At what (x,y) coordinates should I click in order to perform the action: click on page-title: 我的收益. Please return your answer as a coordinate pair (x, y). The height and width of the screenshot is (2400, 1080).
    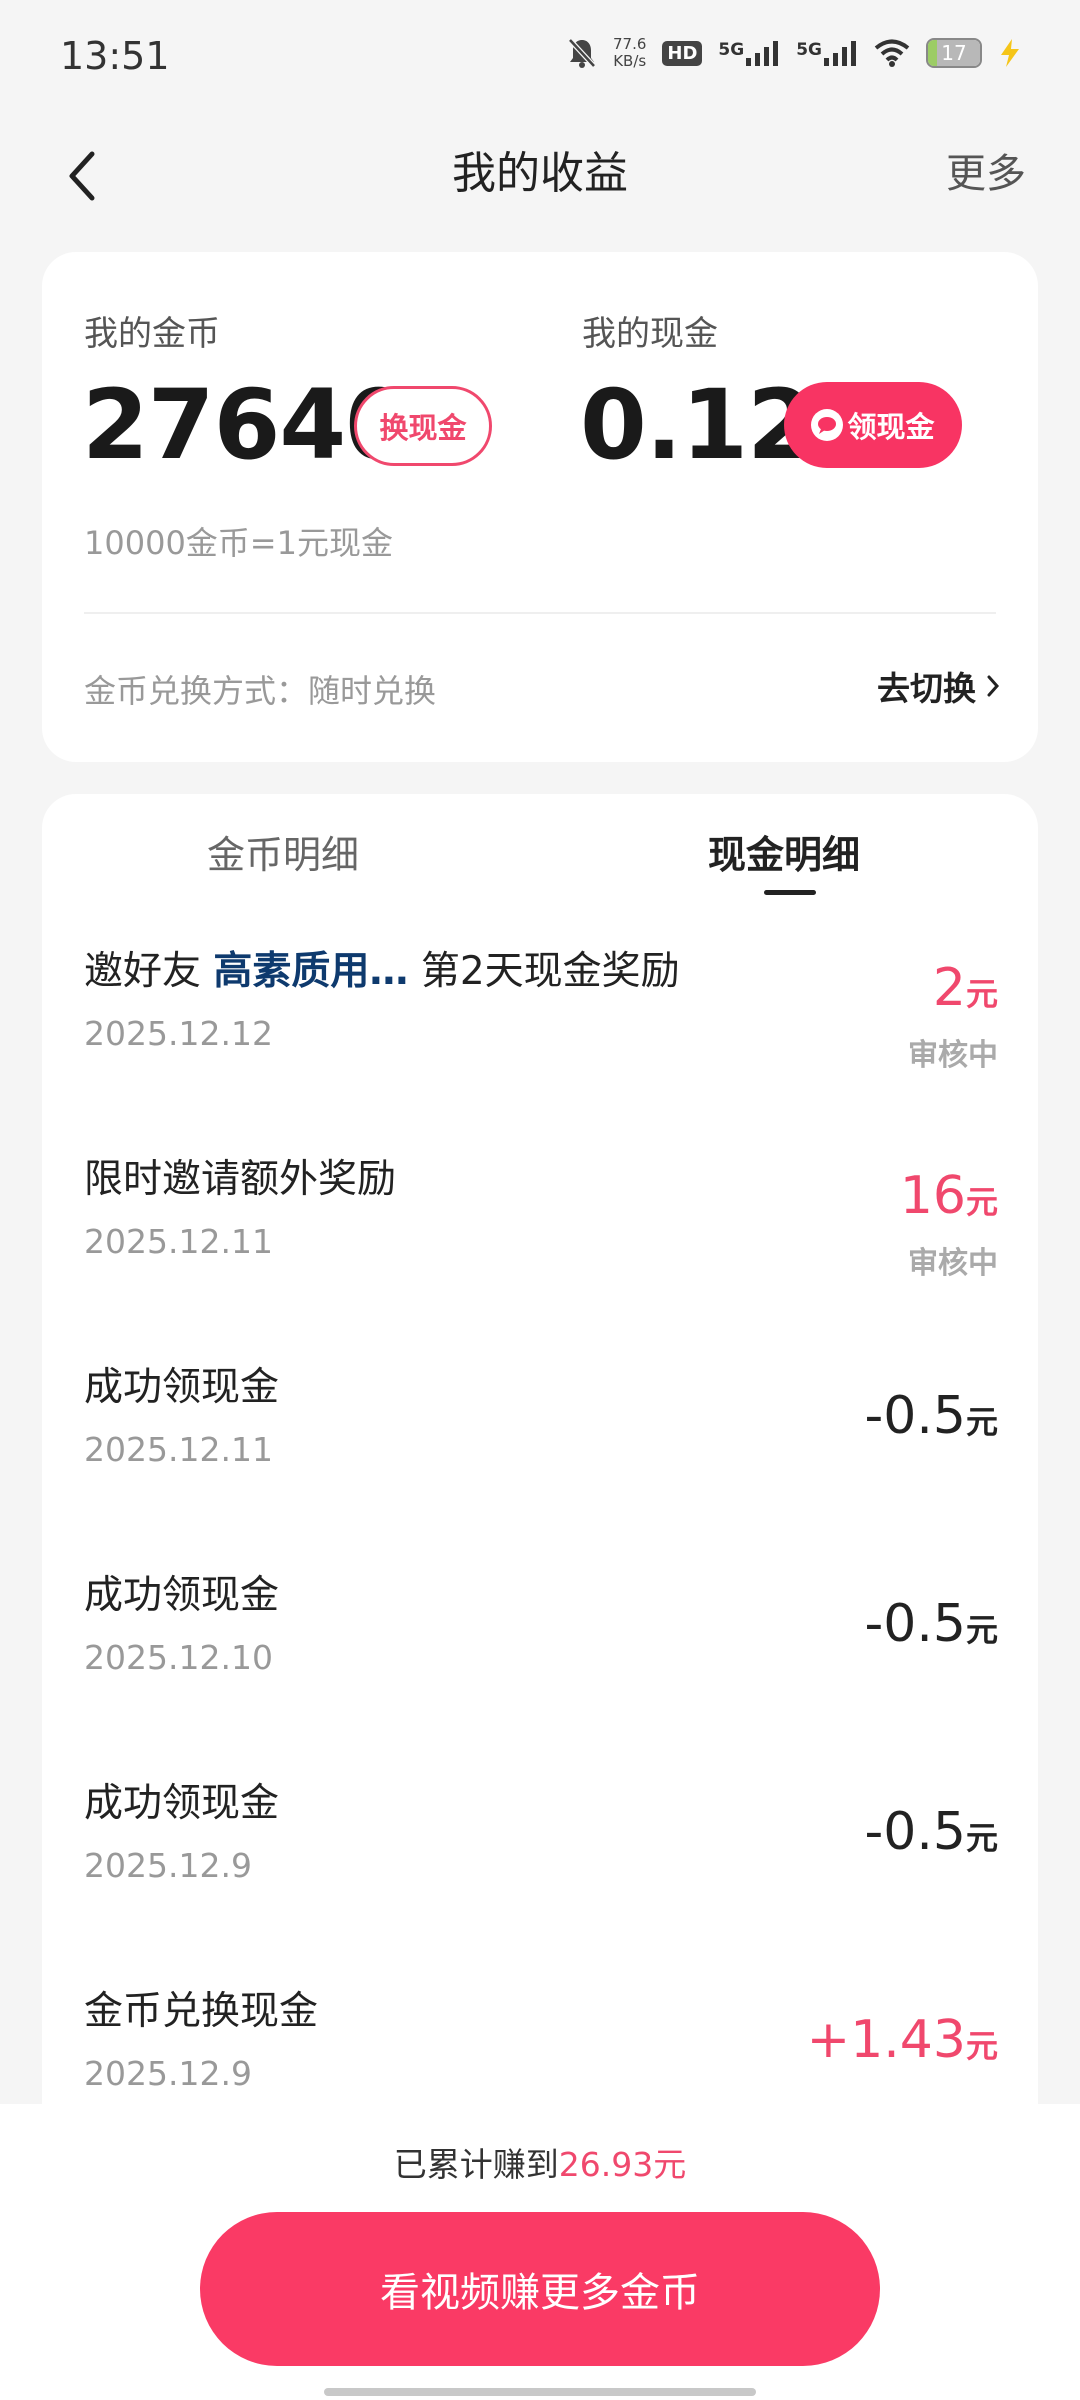
    Looking at the image, I should click on (540, 173).